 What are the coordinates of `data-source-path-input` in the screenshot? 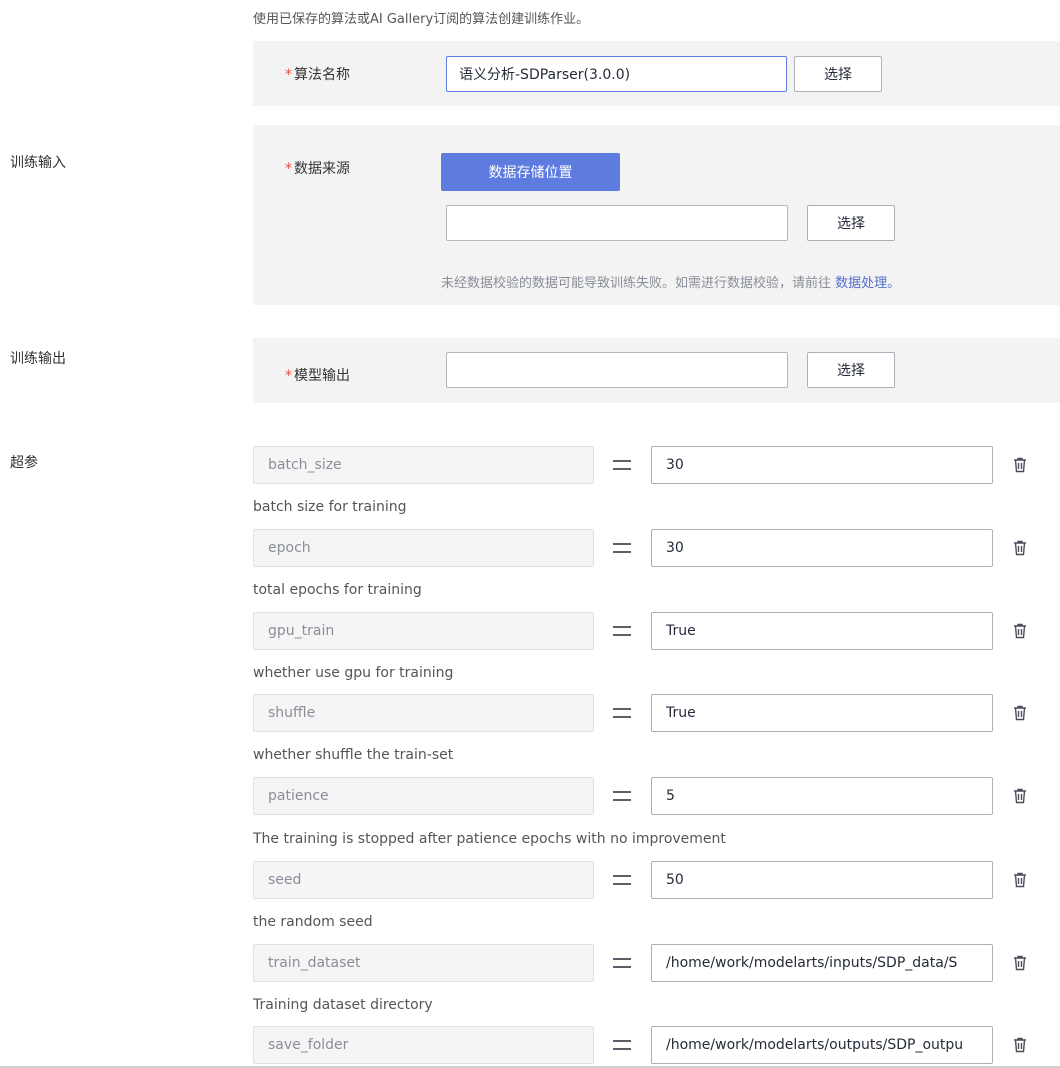 It's located at (617, 223).